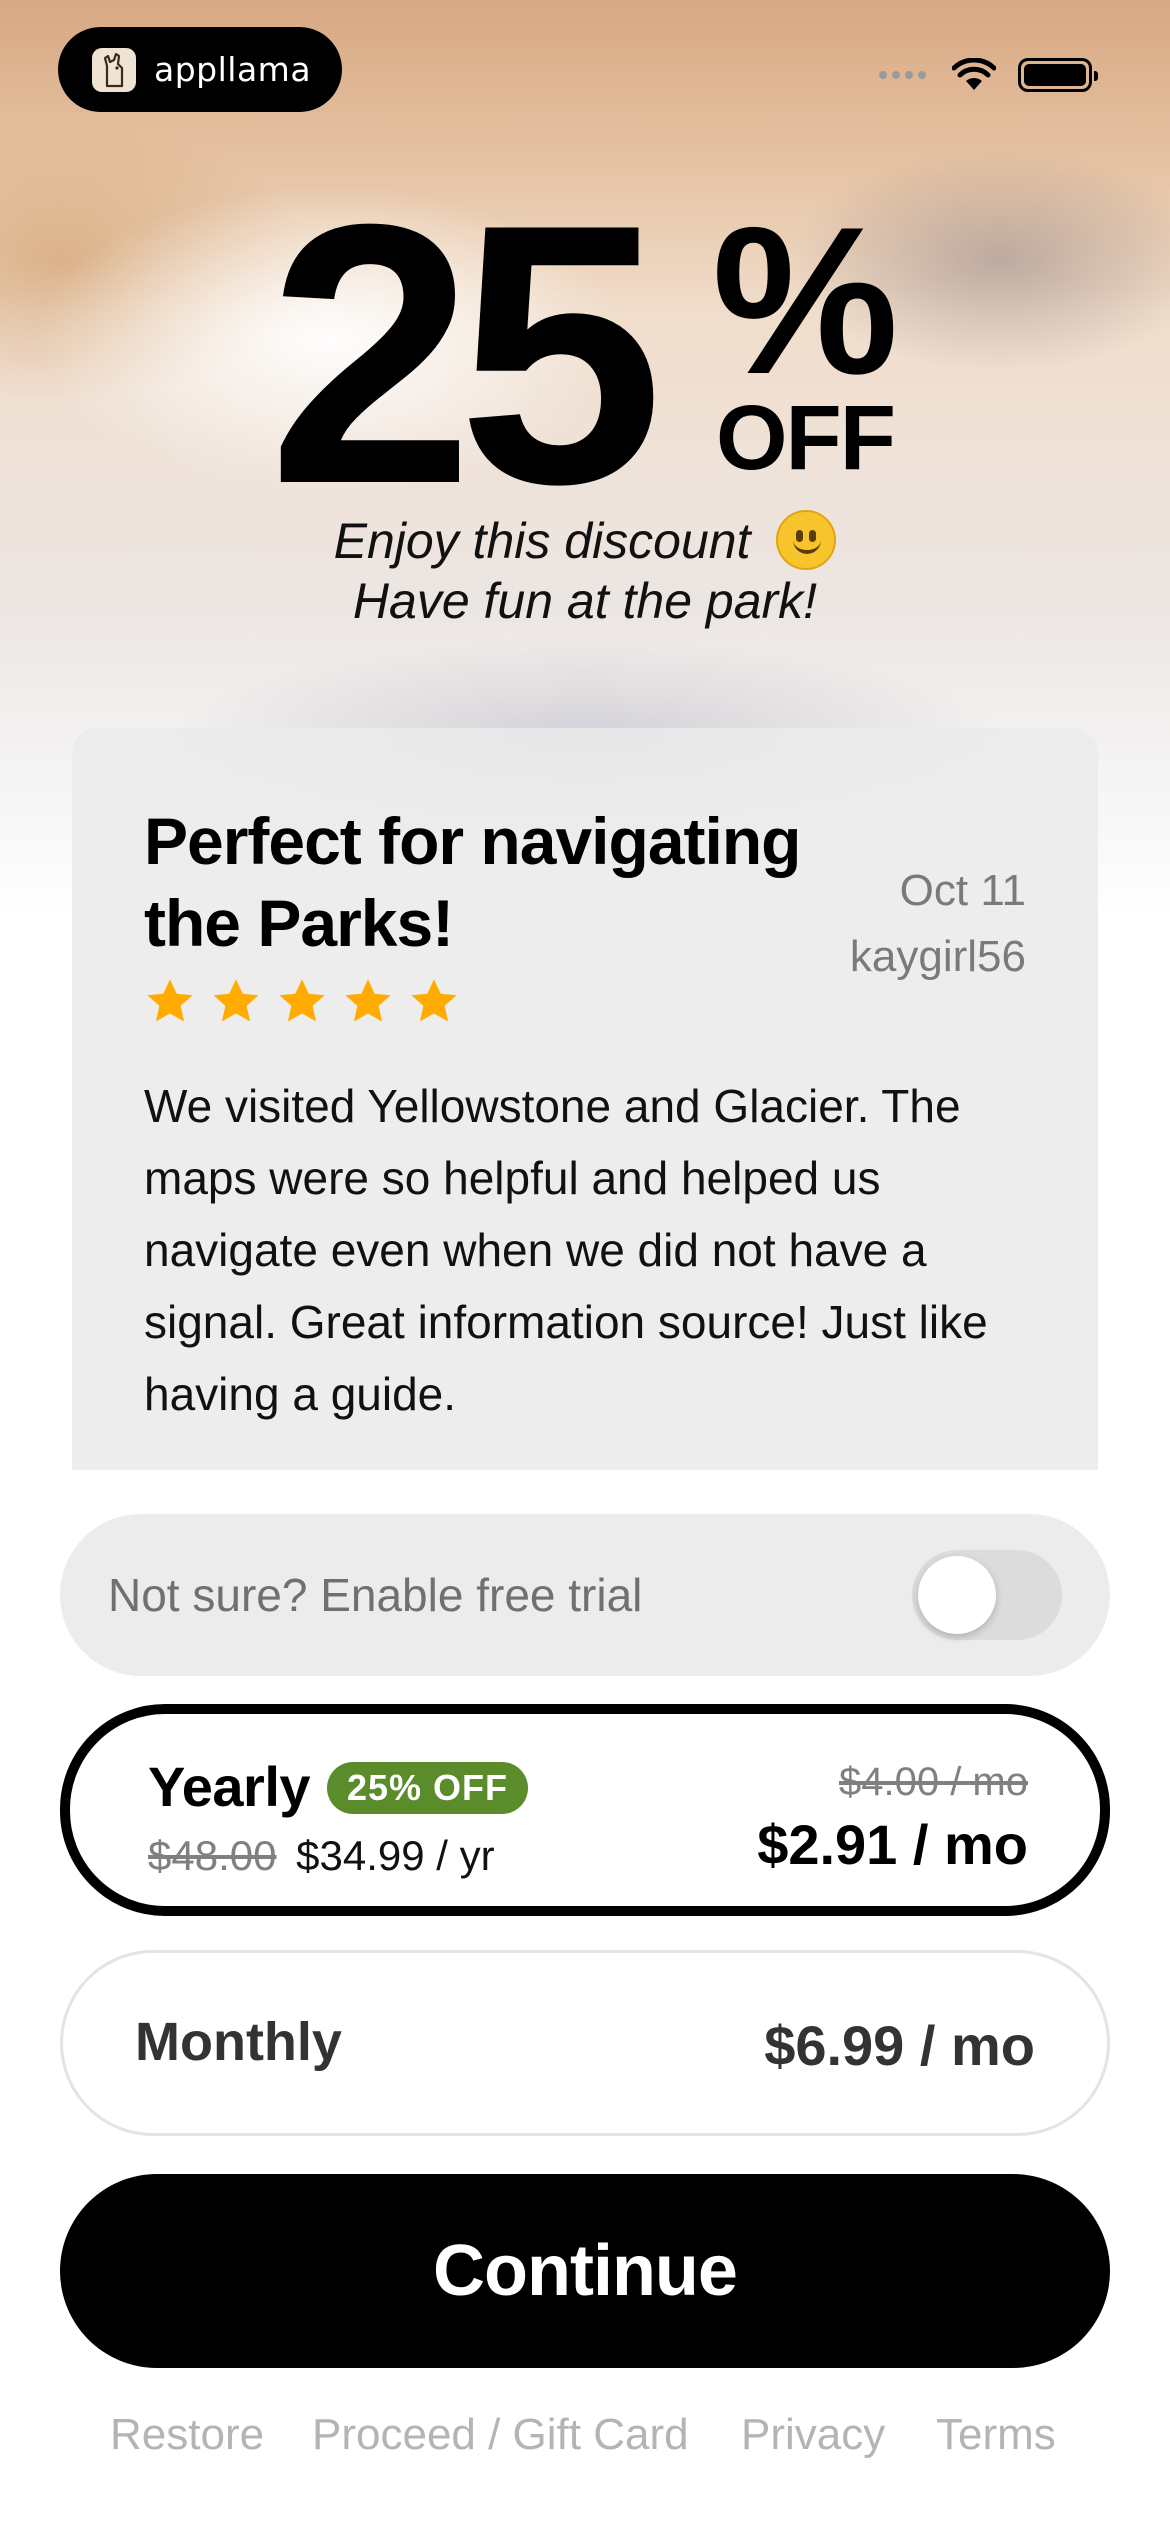 This screenshot has height=2532, width=1170. I want to click on review-title: Perfect for navigating the Parks!, so click(472, 882).